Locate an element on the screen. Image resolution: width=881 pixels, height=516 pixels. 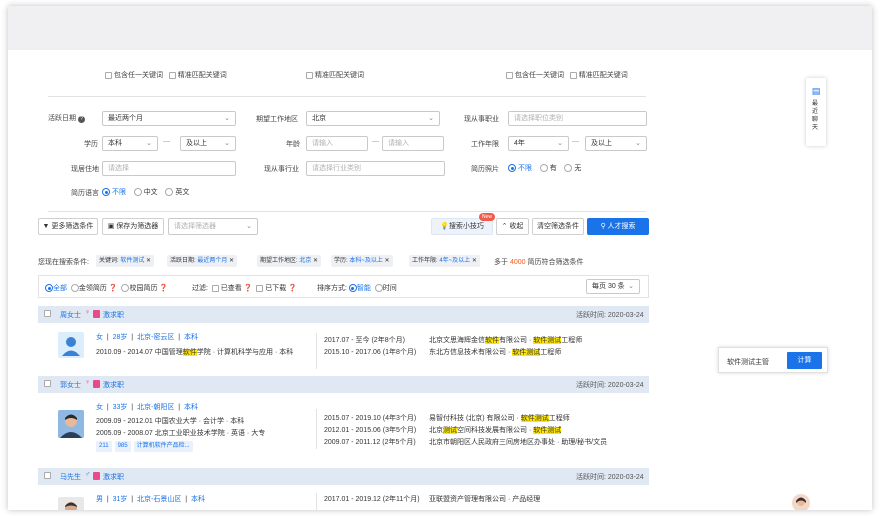
industry-select: 请选择行业类别 is located at coordinates (375, 168).